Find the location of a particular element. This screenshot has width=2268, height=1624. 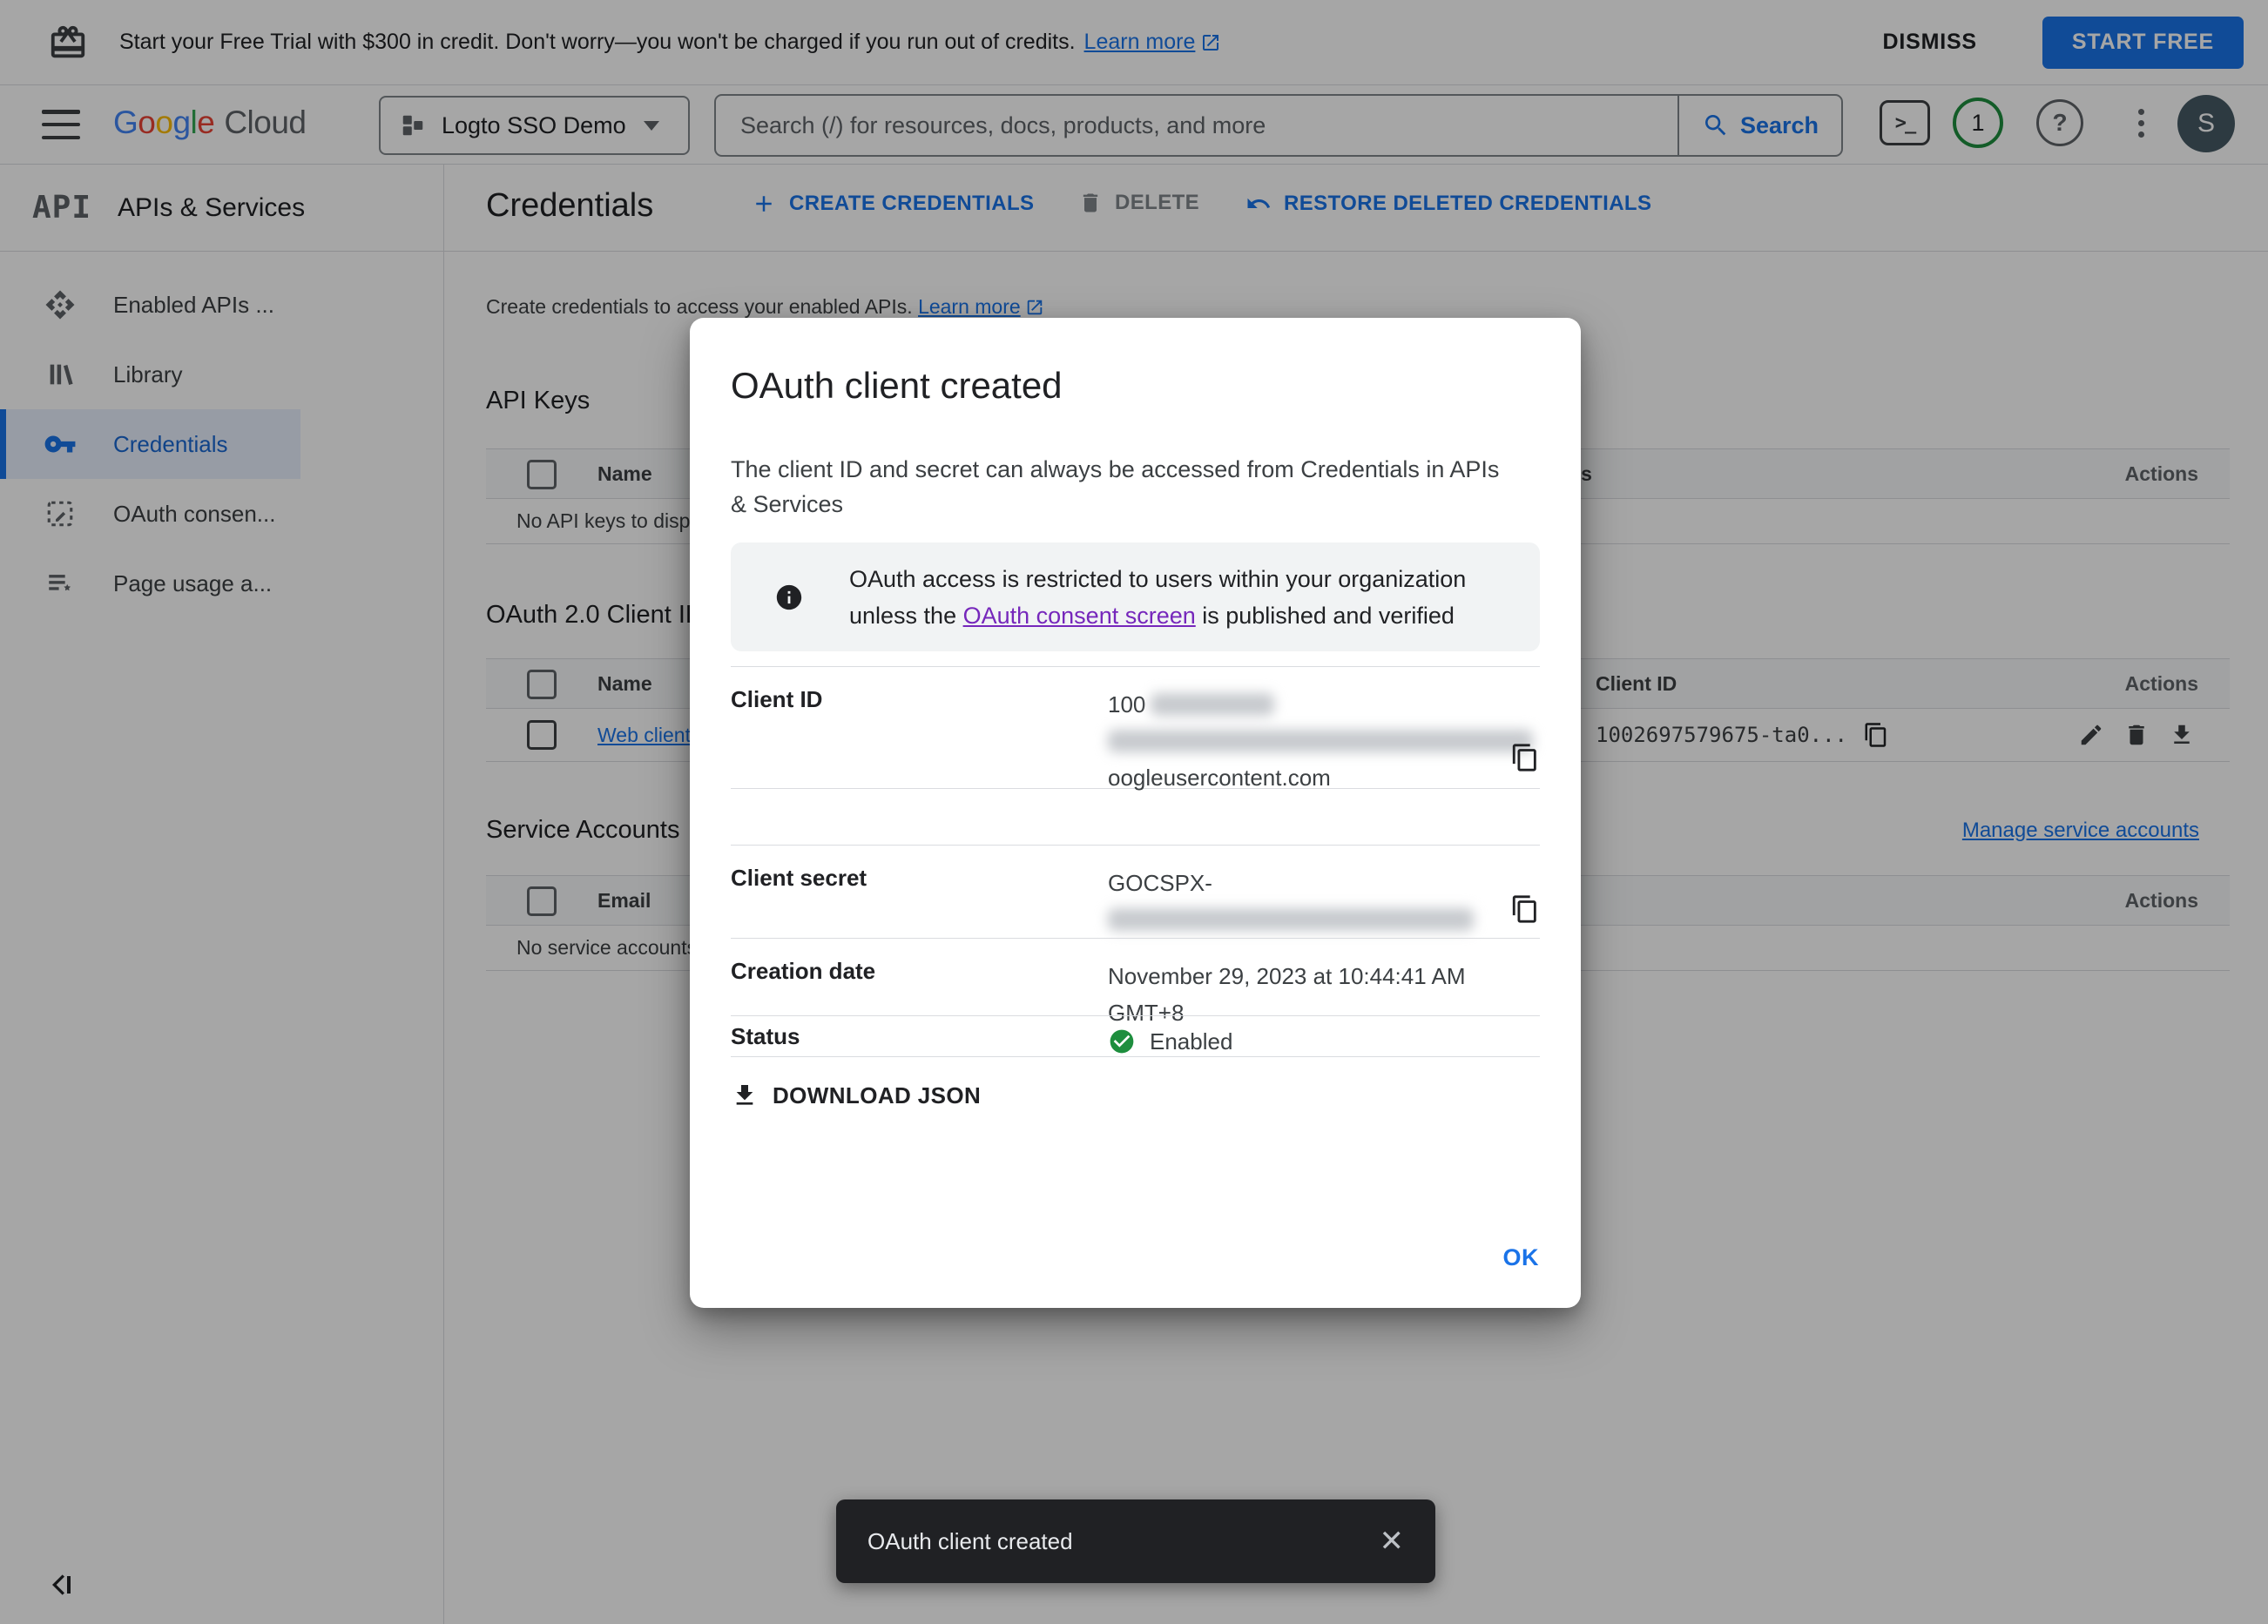

status-row: Status Enabled is located at coordinates (1135, 1036).